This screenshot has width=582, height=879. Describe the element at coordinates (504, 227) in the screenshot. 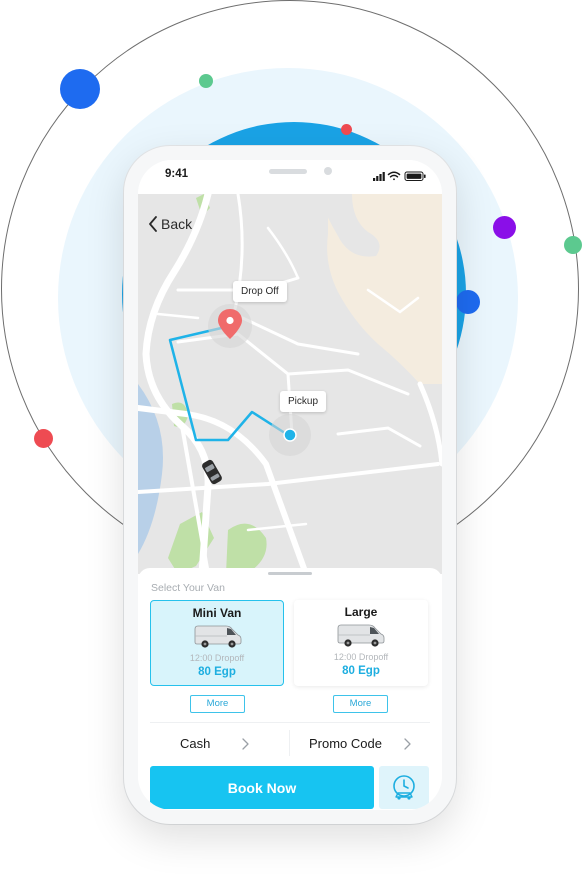

I see `decor-dot-purple` at that location.